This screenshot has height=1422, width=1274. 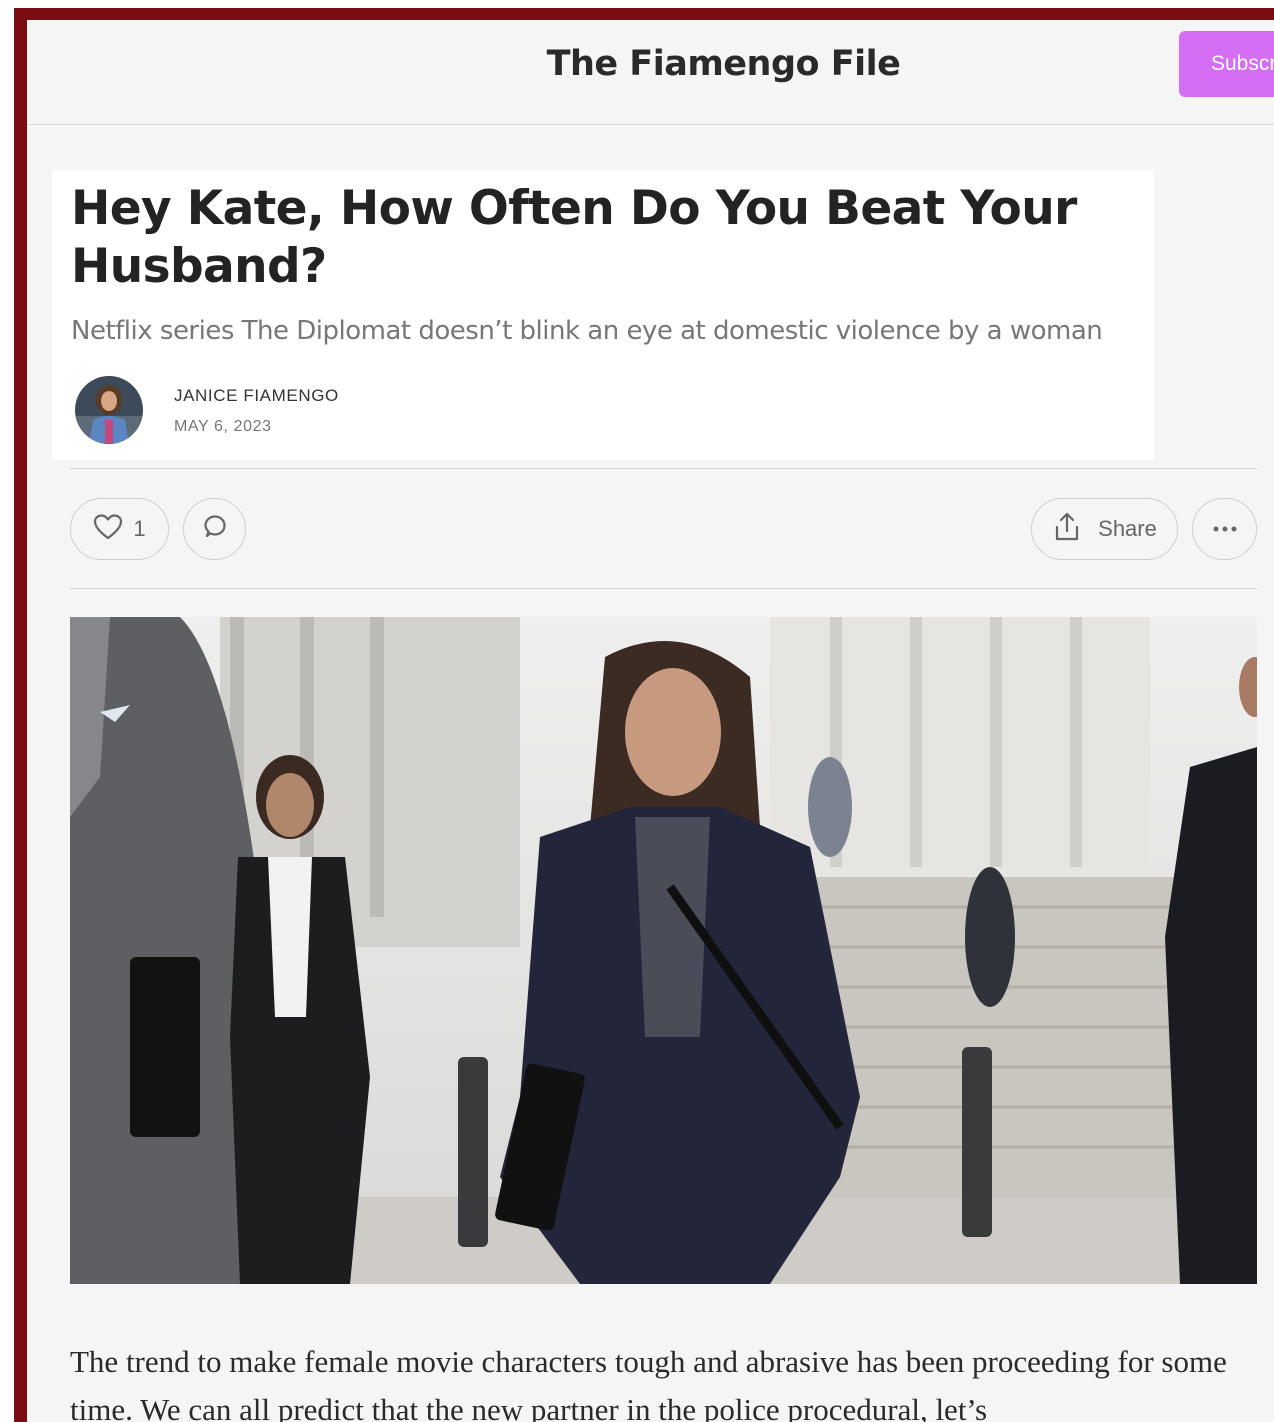 I want to click on author-name: JANICE FIAMENGO, so click(x=256, y=396).